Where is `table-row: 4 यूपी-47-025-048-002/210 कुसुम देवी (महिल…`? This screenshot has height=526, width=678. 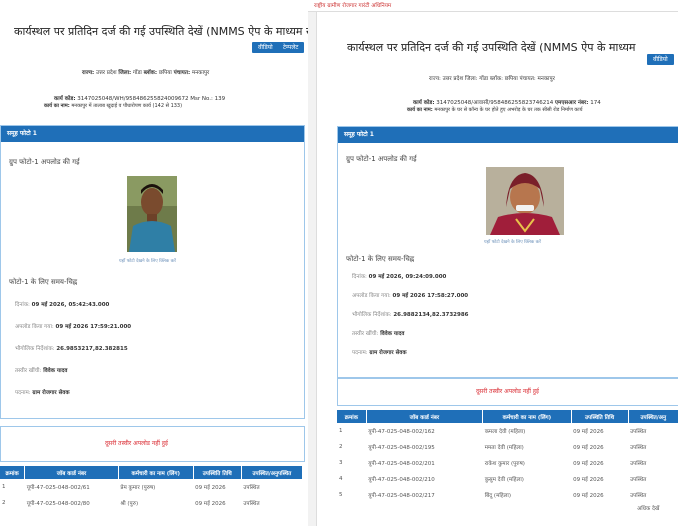
table-row: 4 यूपी-47-025-048-002/210 कुसुम देवी (महिल… is located at coordinates (507, 479).